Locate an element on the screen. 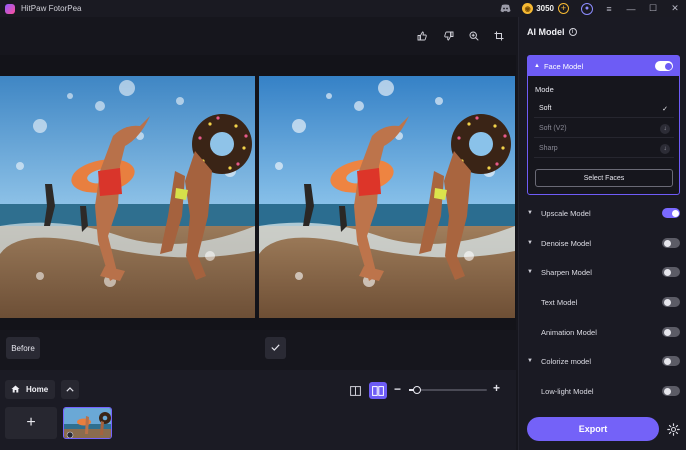 The height and width of the screenshot is (450, 686). app-logo is located at coordinates (10, 8).